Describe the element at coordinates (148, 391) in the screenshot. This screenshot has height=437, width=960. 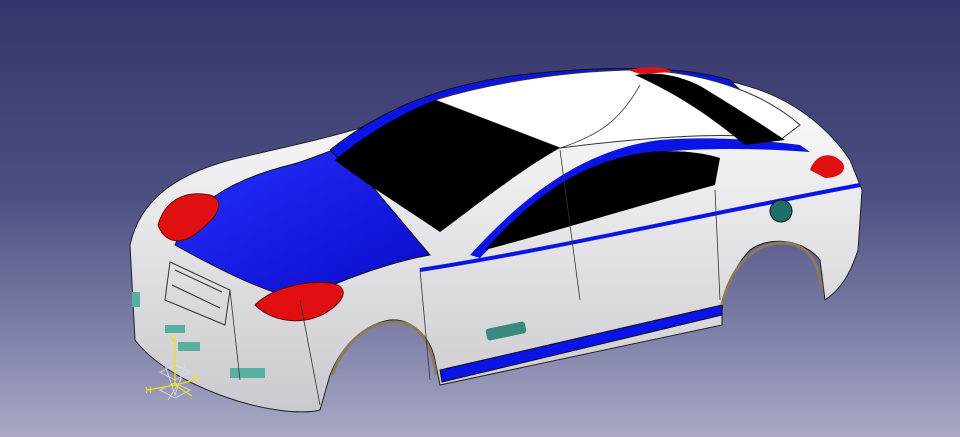
I see `axis-label-h2: H` at that location.